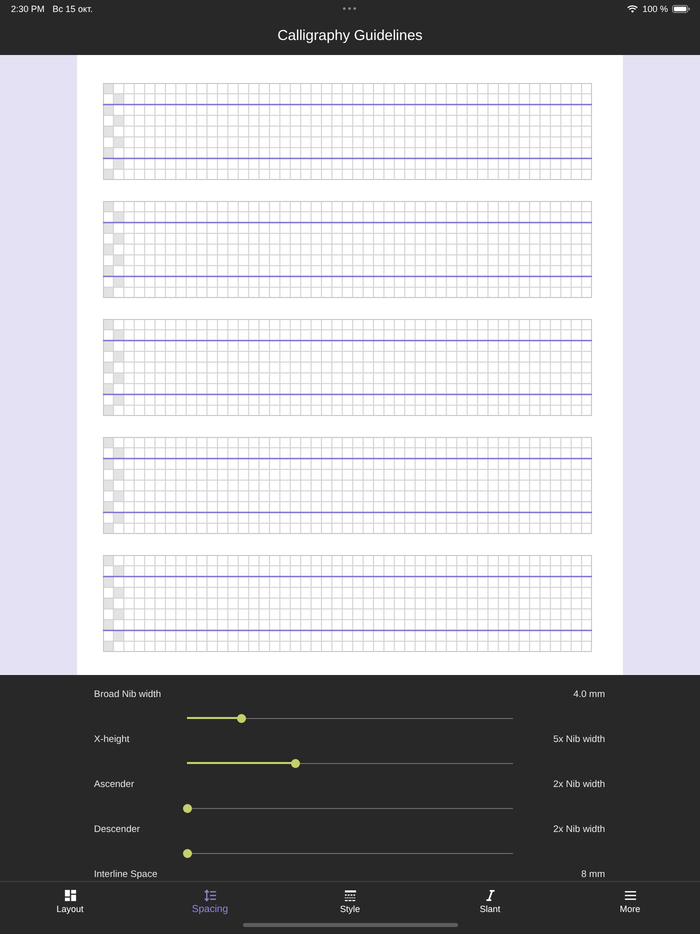  Describe the element at coordinates (112, 739) in the screenshot. I see `setting-label: X-height` at that location.